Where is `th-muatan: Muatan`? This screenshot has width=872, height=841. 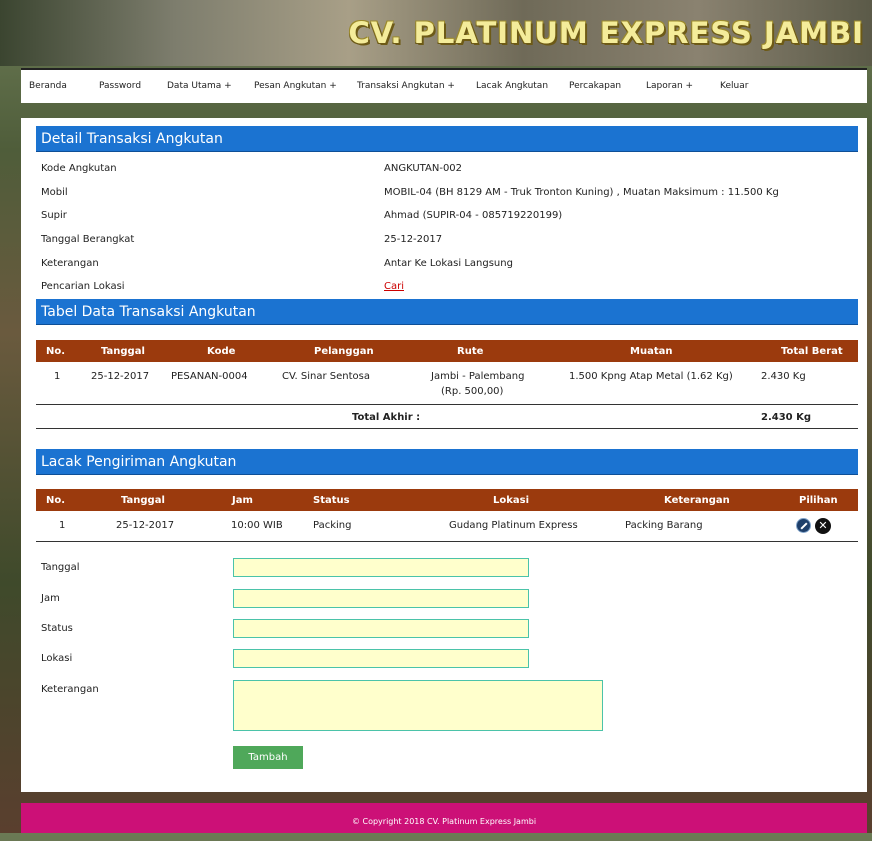 th-muatan: Muatan is located at coordinates (651, 351).